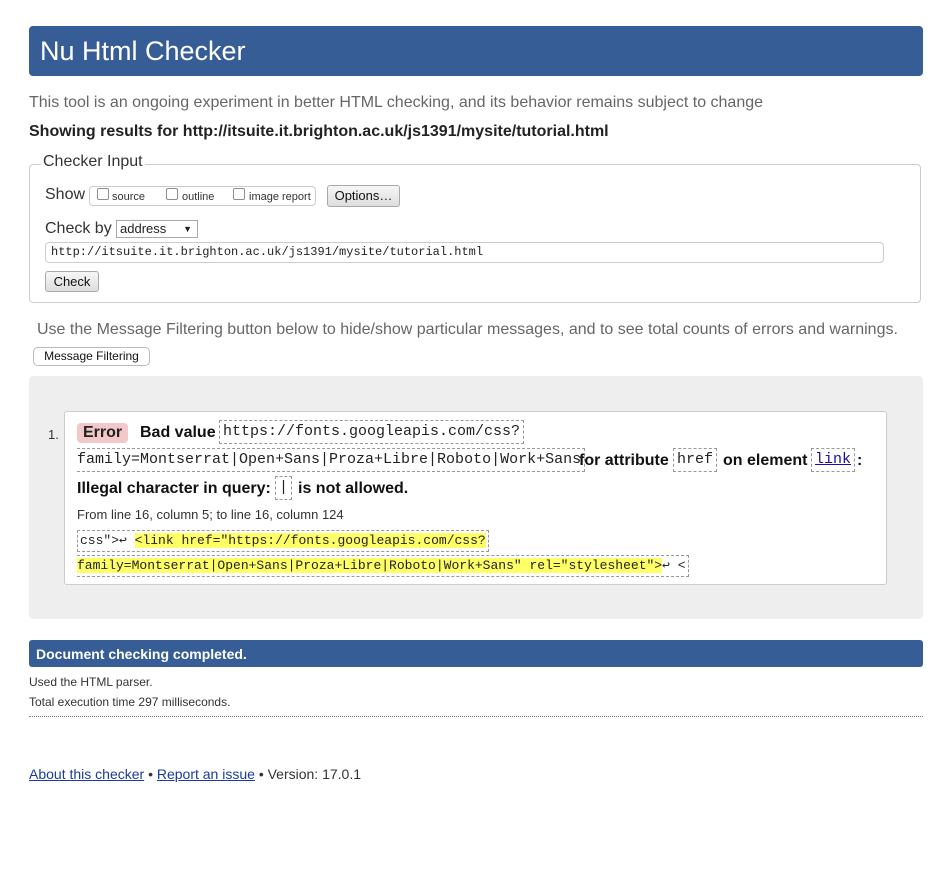 This screenshot has width=952, height=895. Describe the element at coordinates (102, 433) in the screenshot. I see `error-badge: Error` at that location.